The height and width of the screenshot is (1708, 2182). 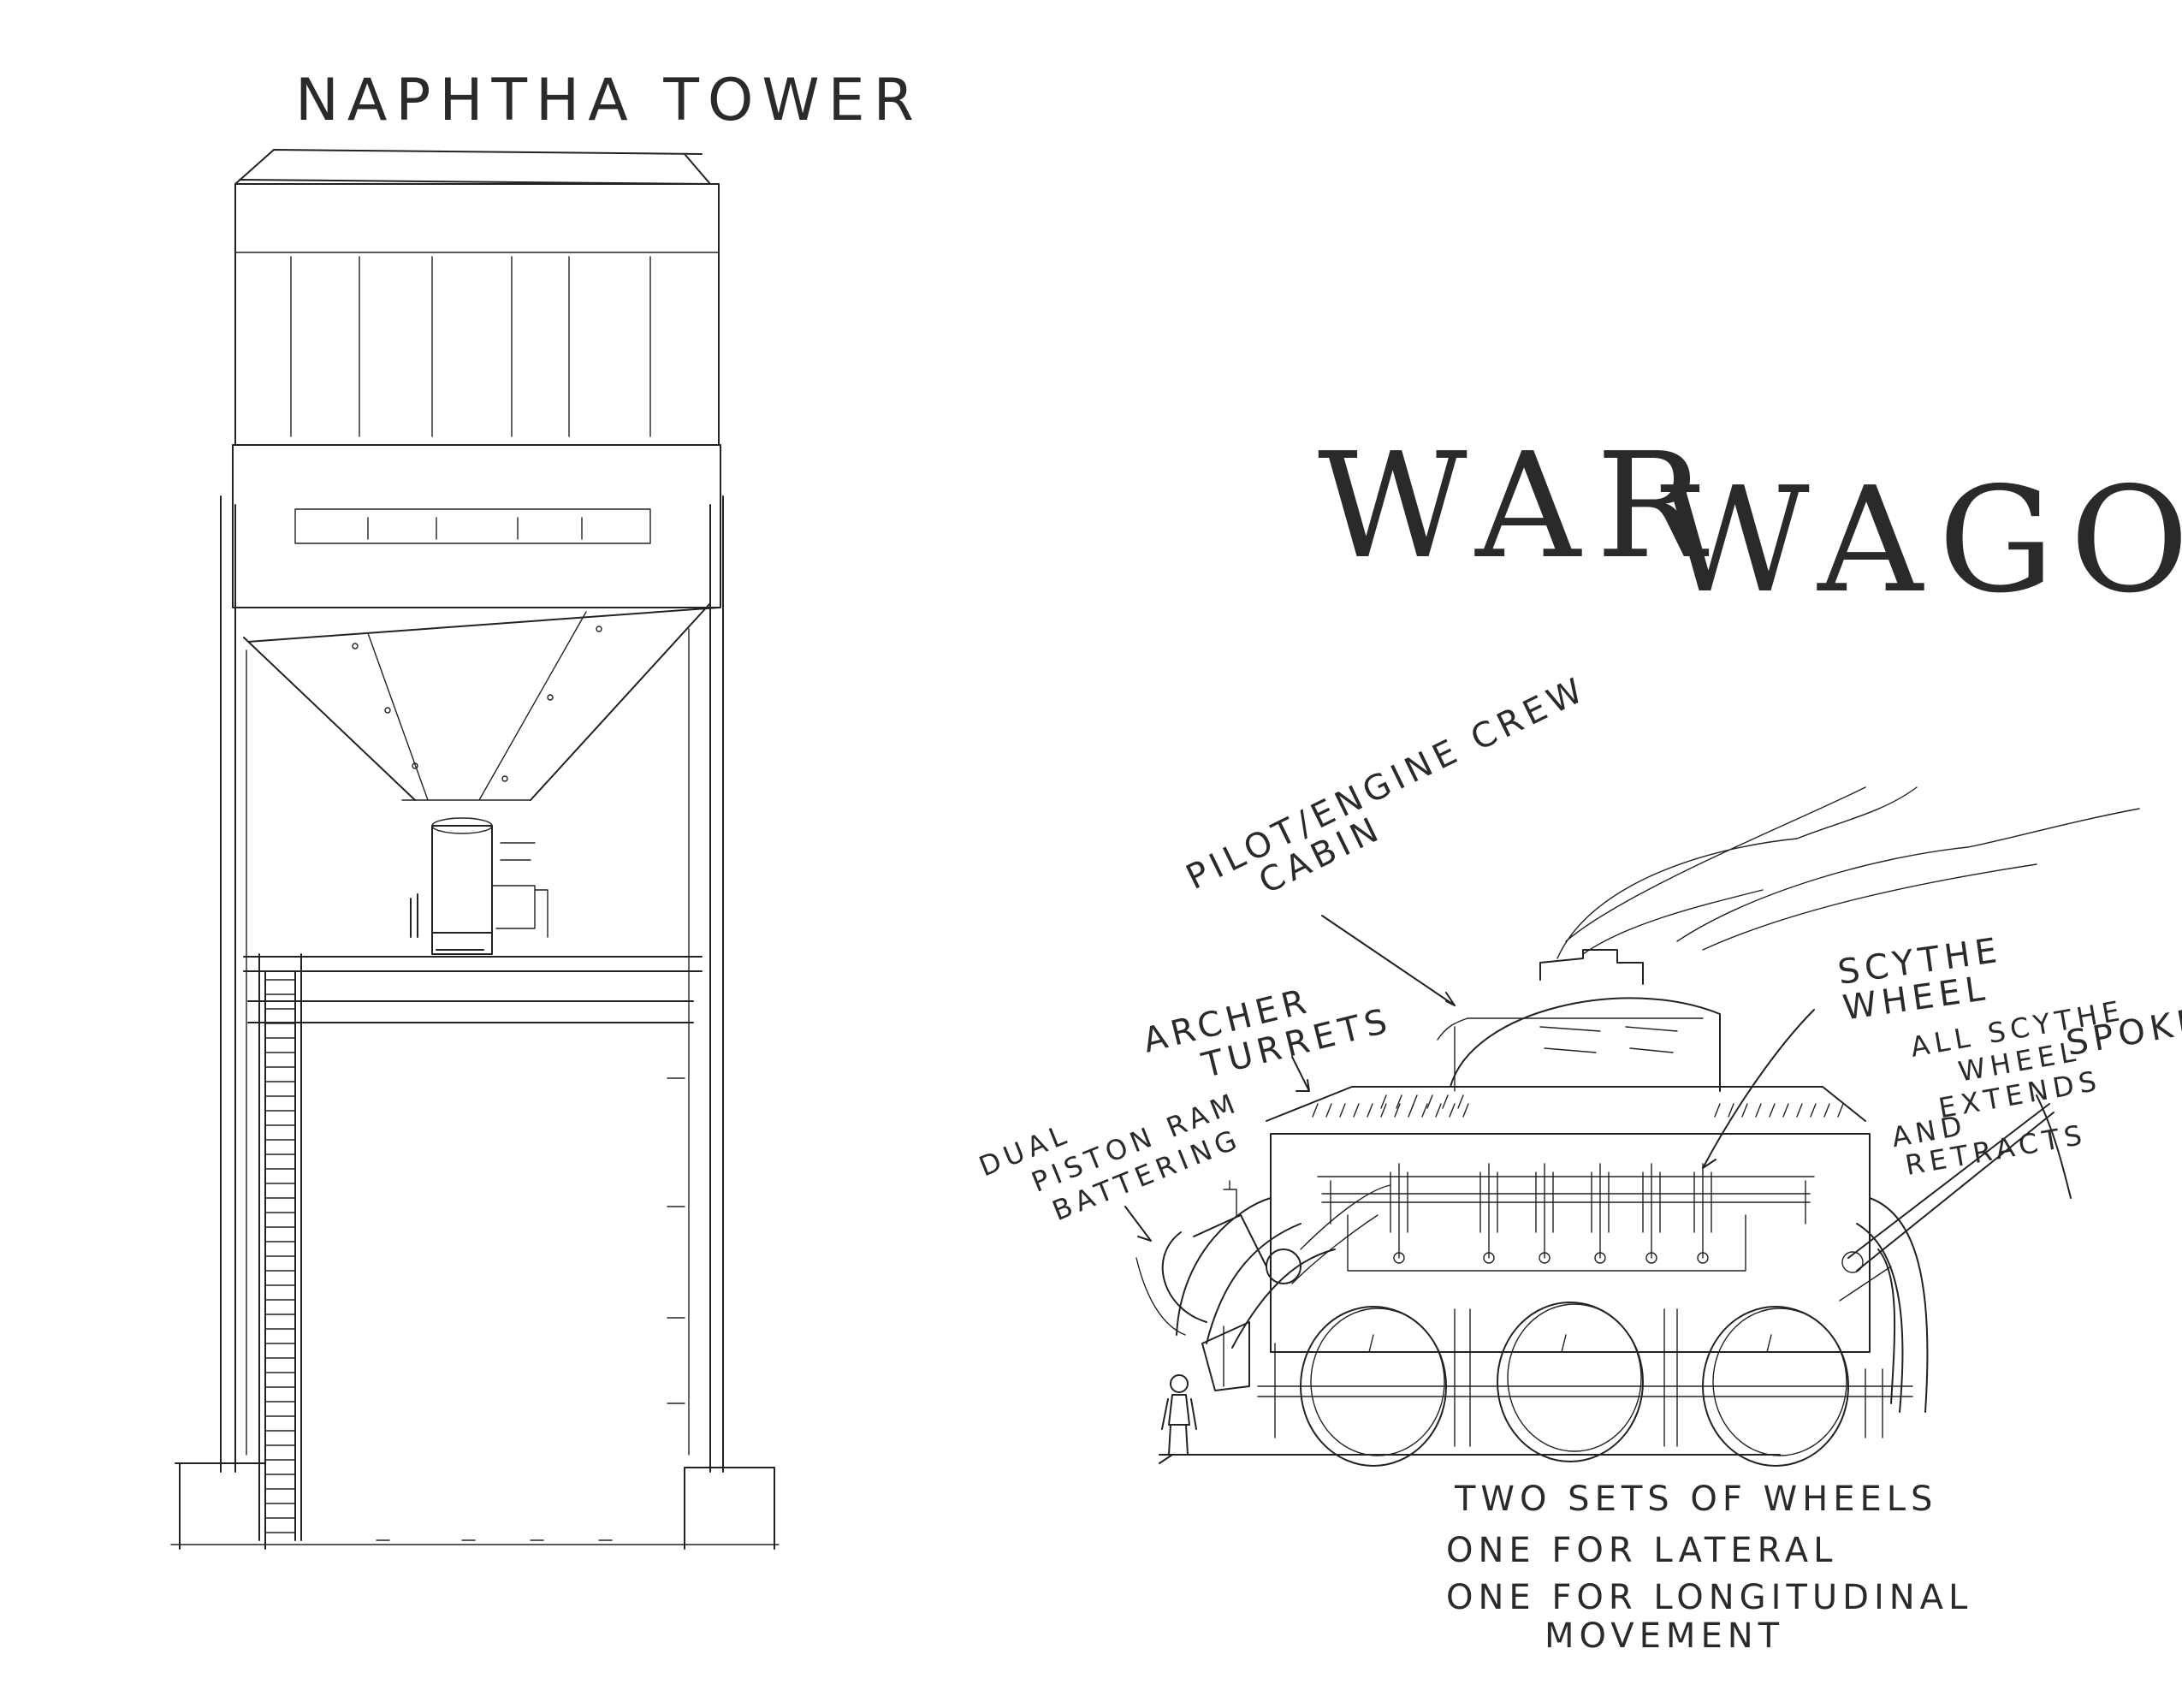 I want to click on tower-title: NAPHTHA TOWER, so click(x=608, y=100).